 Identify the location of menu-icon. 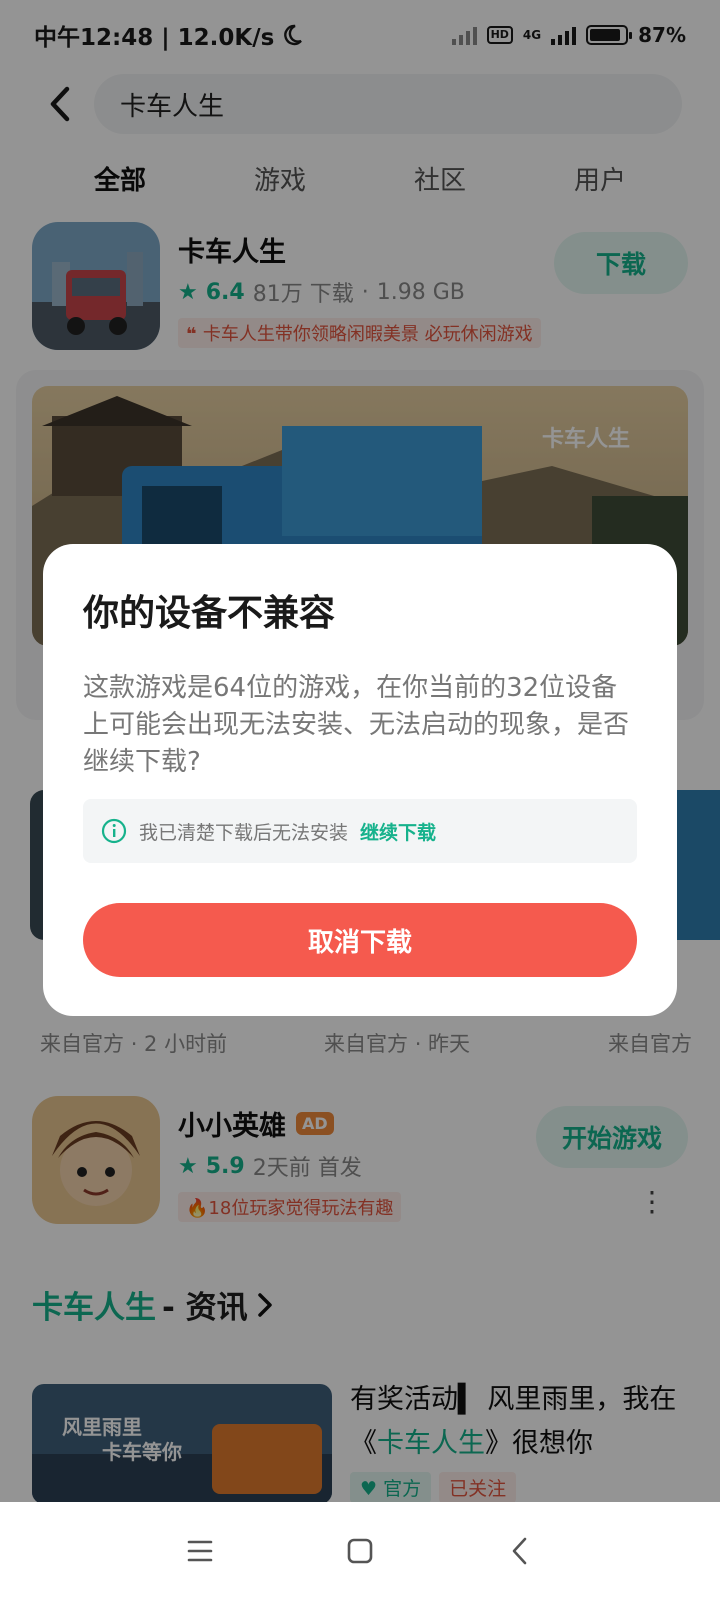
(200, 1551).